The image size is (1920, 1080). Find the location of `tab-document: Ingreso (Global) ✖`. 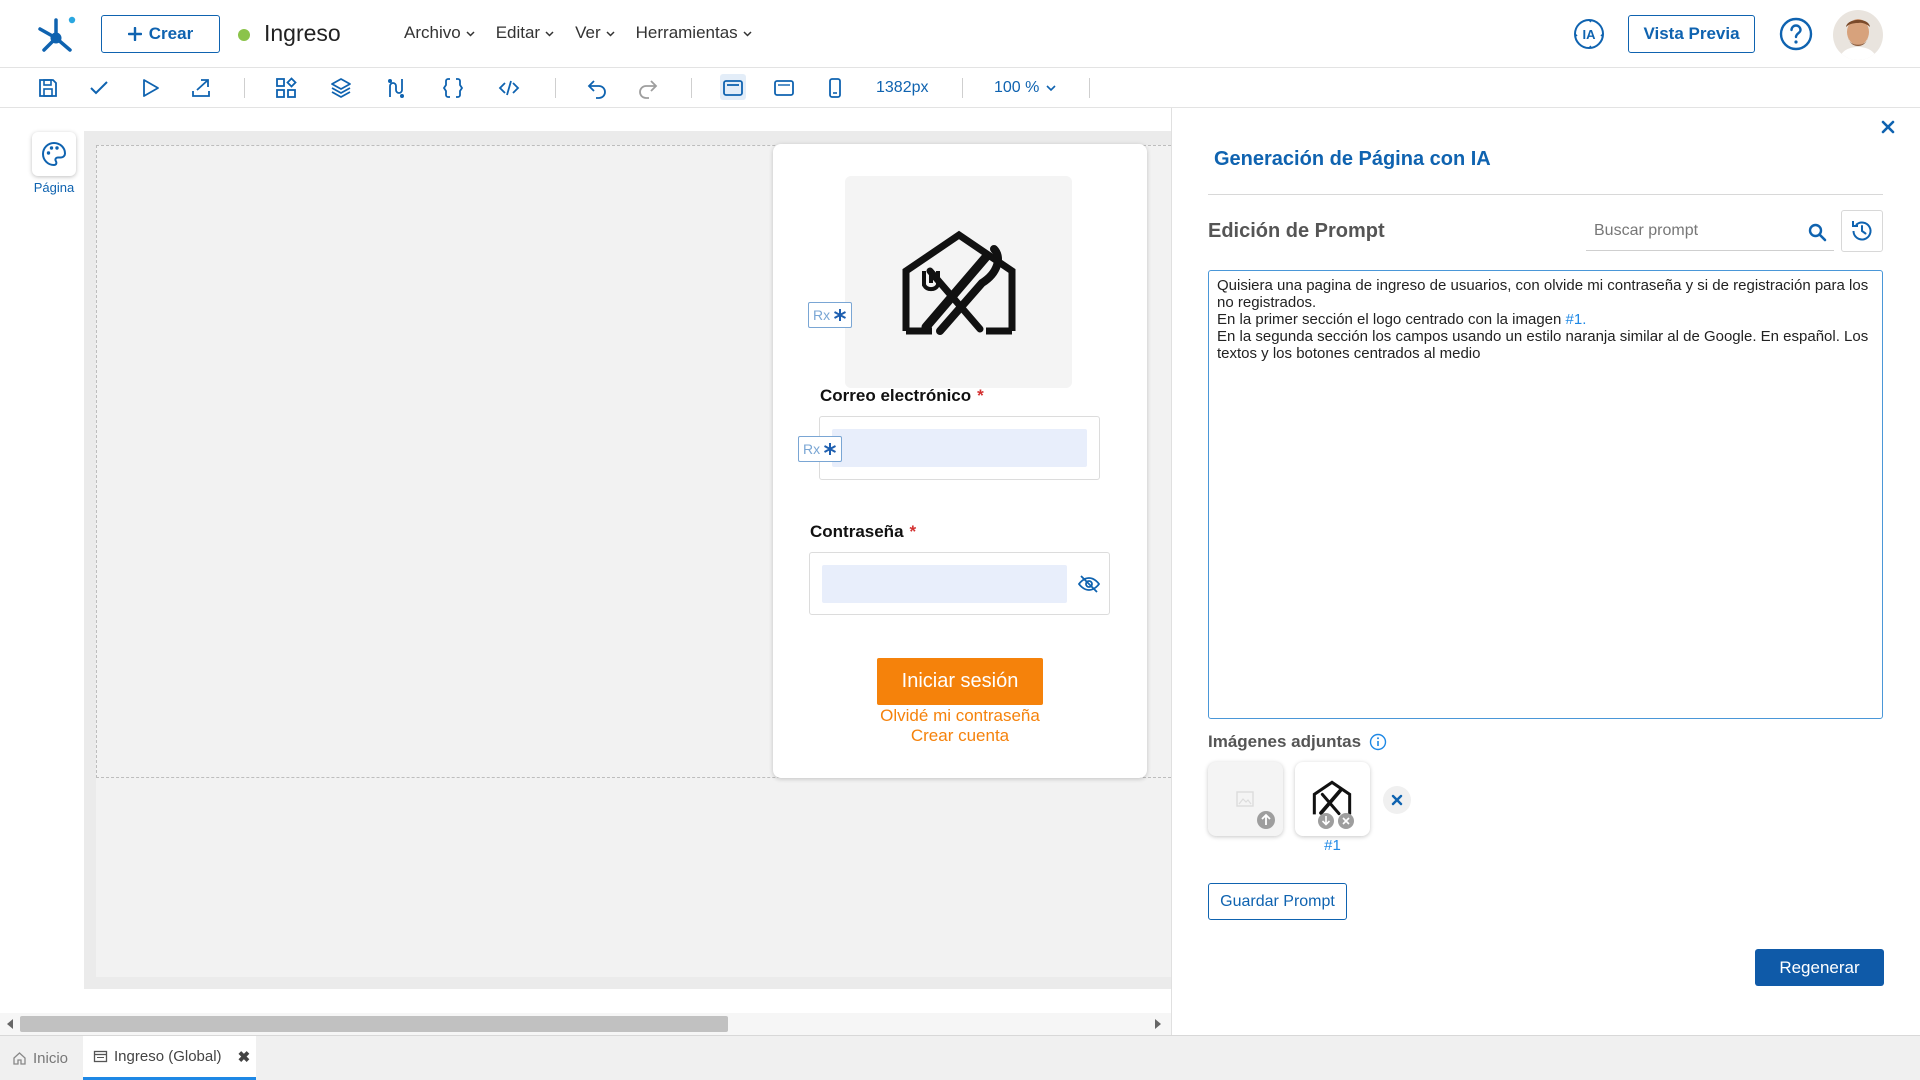

tab-document: Ingreso (Global) ✖ is located at coordinates (169, 1058).